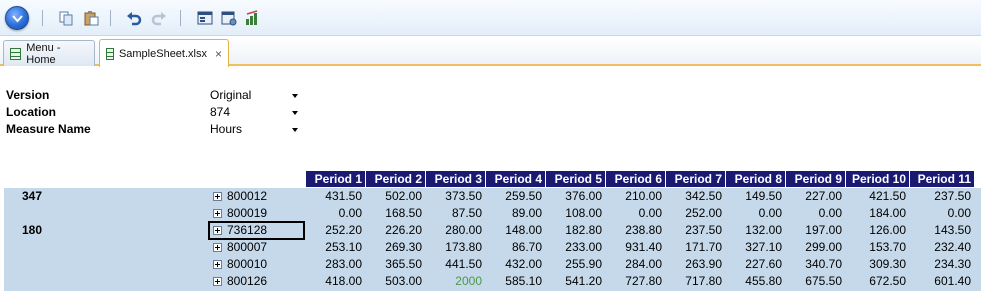  I want to click on copy-icon, so click(66, 18).